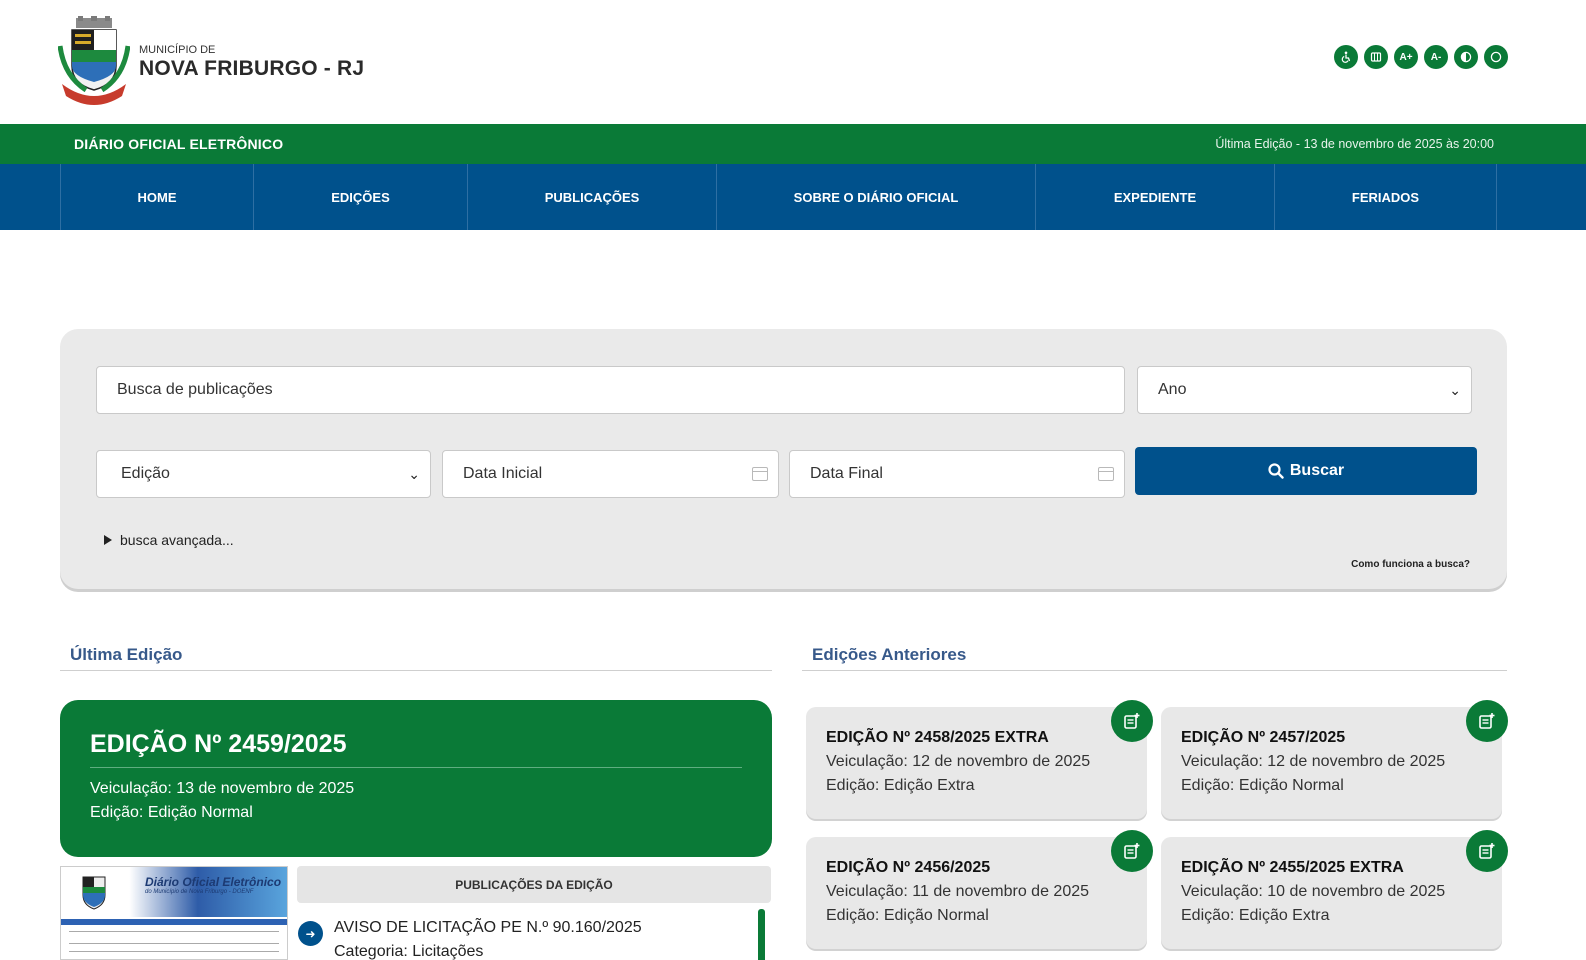 Image resolution: width=1586 pixels, height=960 pixels. I want to click on start-date-placeholder: Data Inicial, so click(503, 473).